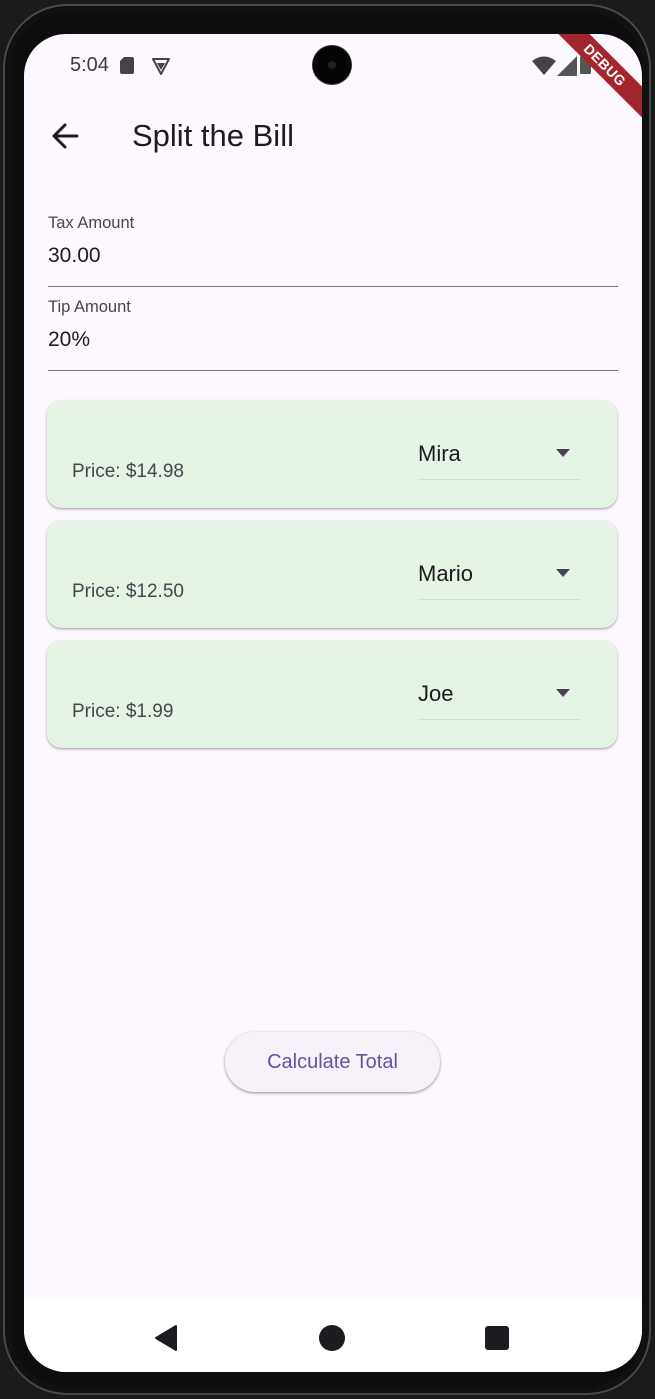 Image resolution: width=655 pixels, height=1399 pixels. Describe the element at coordinates (128, 591) in the screenshot. I see `item-price: Price: $12.50` at that location.